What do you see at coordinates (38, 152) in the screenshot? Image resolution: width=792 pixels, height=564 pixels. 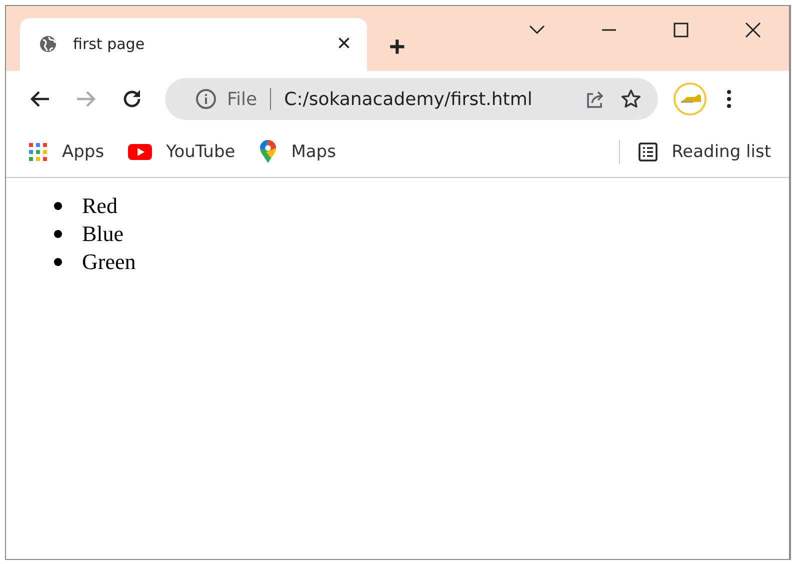 I see `apps-grid-icon` at bounding box center [38, 152].